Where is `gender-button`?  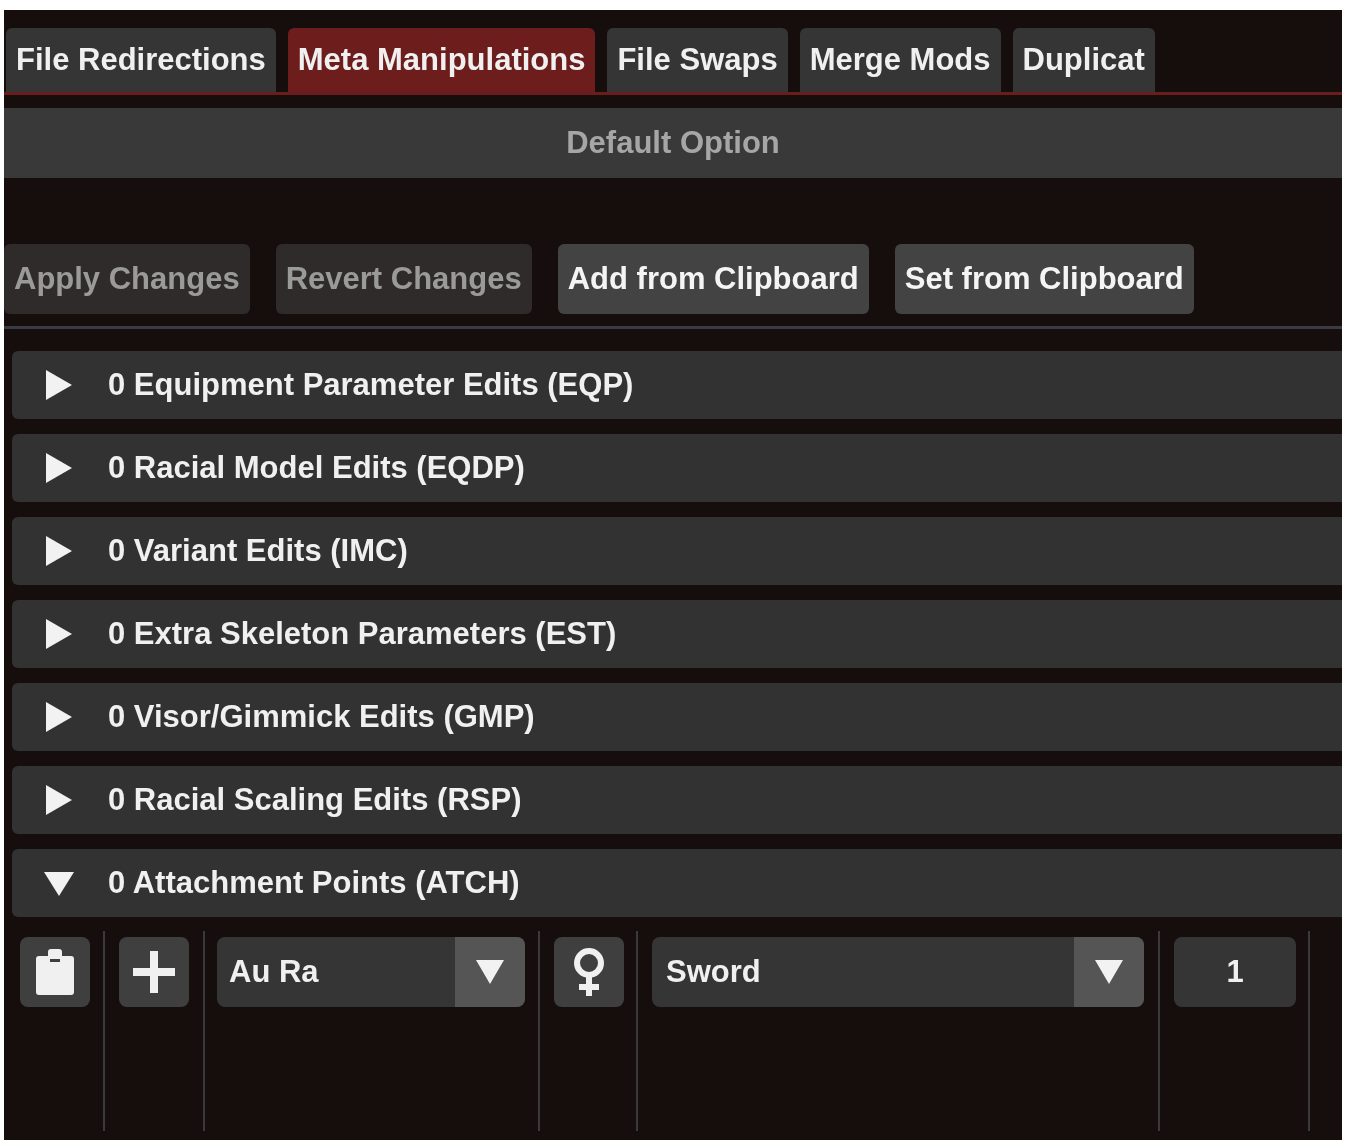
gender-button is located at coordinates (589, 972).